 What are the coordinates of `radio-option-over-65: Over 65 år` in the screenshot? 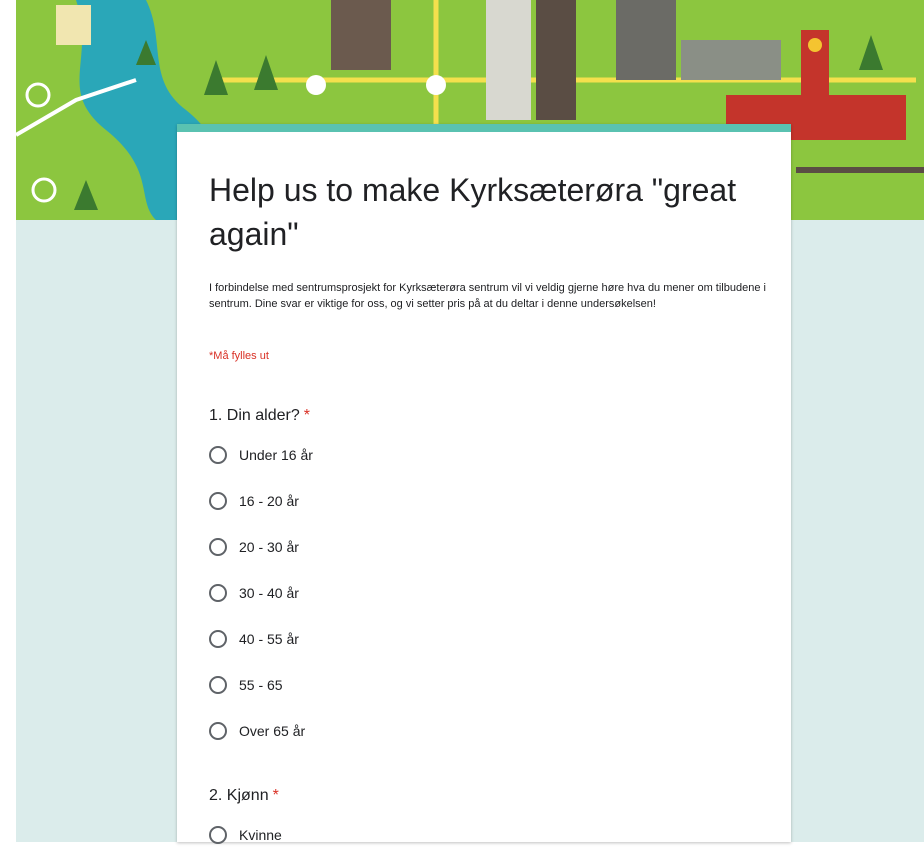 It's located at (261, 731).